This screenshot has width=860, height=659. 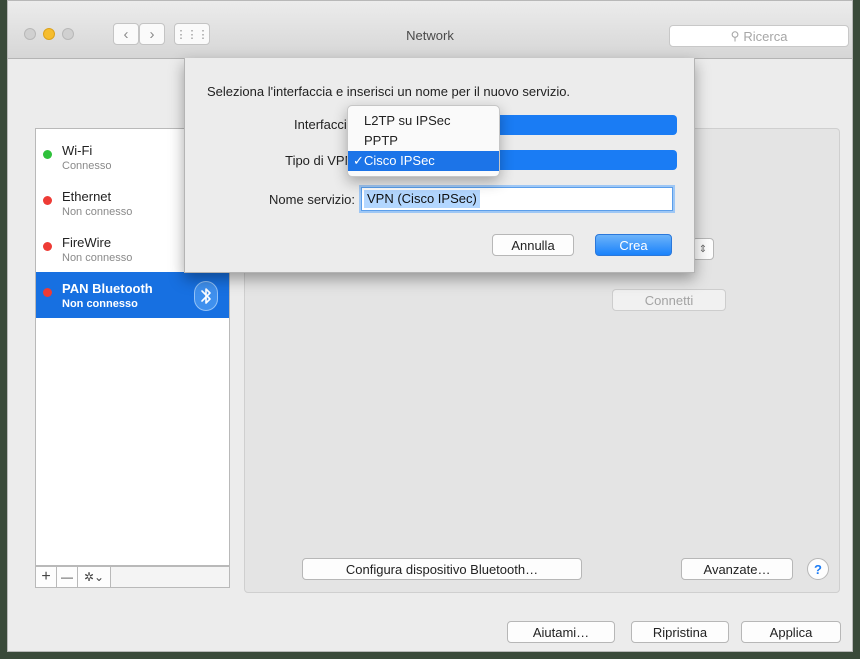 What do you see at coordinates (87, 166) in the screenshot?
I see `service-status: Connesso` at bounding box center [87, 166].